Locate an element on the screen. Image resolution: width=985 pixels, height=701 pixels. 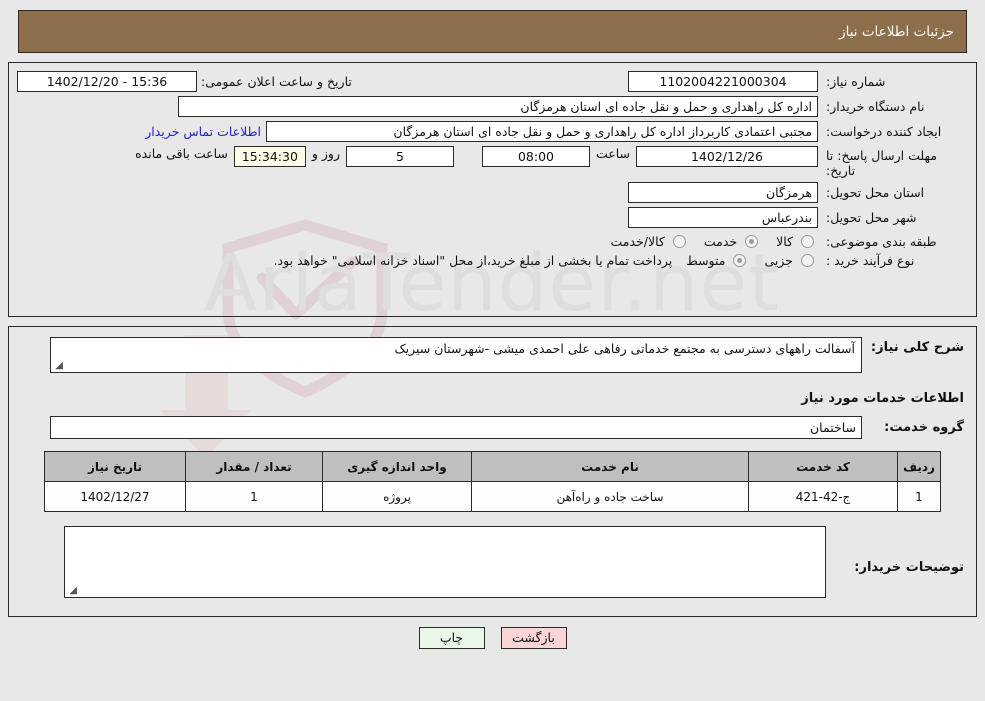
cell-index: 1 is located at coordinates (919, 496).